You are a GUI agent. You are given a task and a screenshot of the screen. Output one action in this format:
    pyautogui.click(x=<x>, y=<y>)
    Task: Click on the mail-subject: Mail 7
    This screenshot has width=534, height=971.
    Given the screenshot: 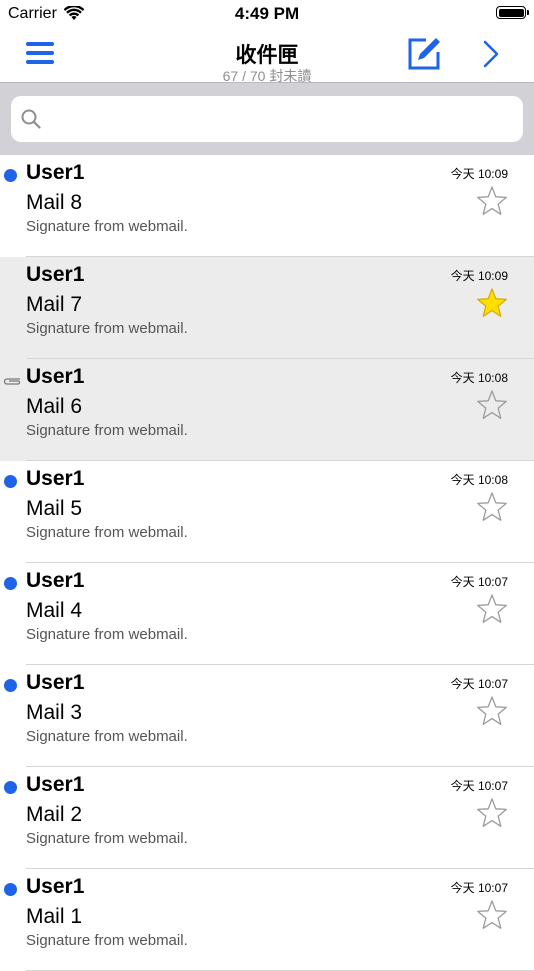 What is the action you would take?
    pyautogui.click(x=54, y=304)
    